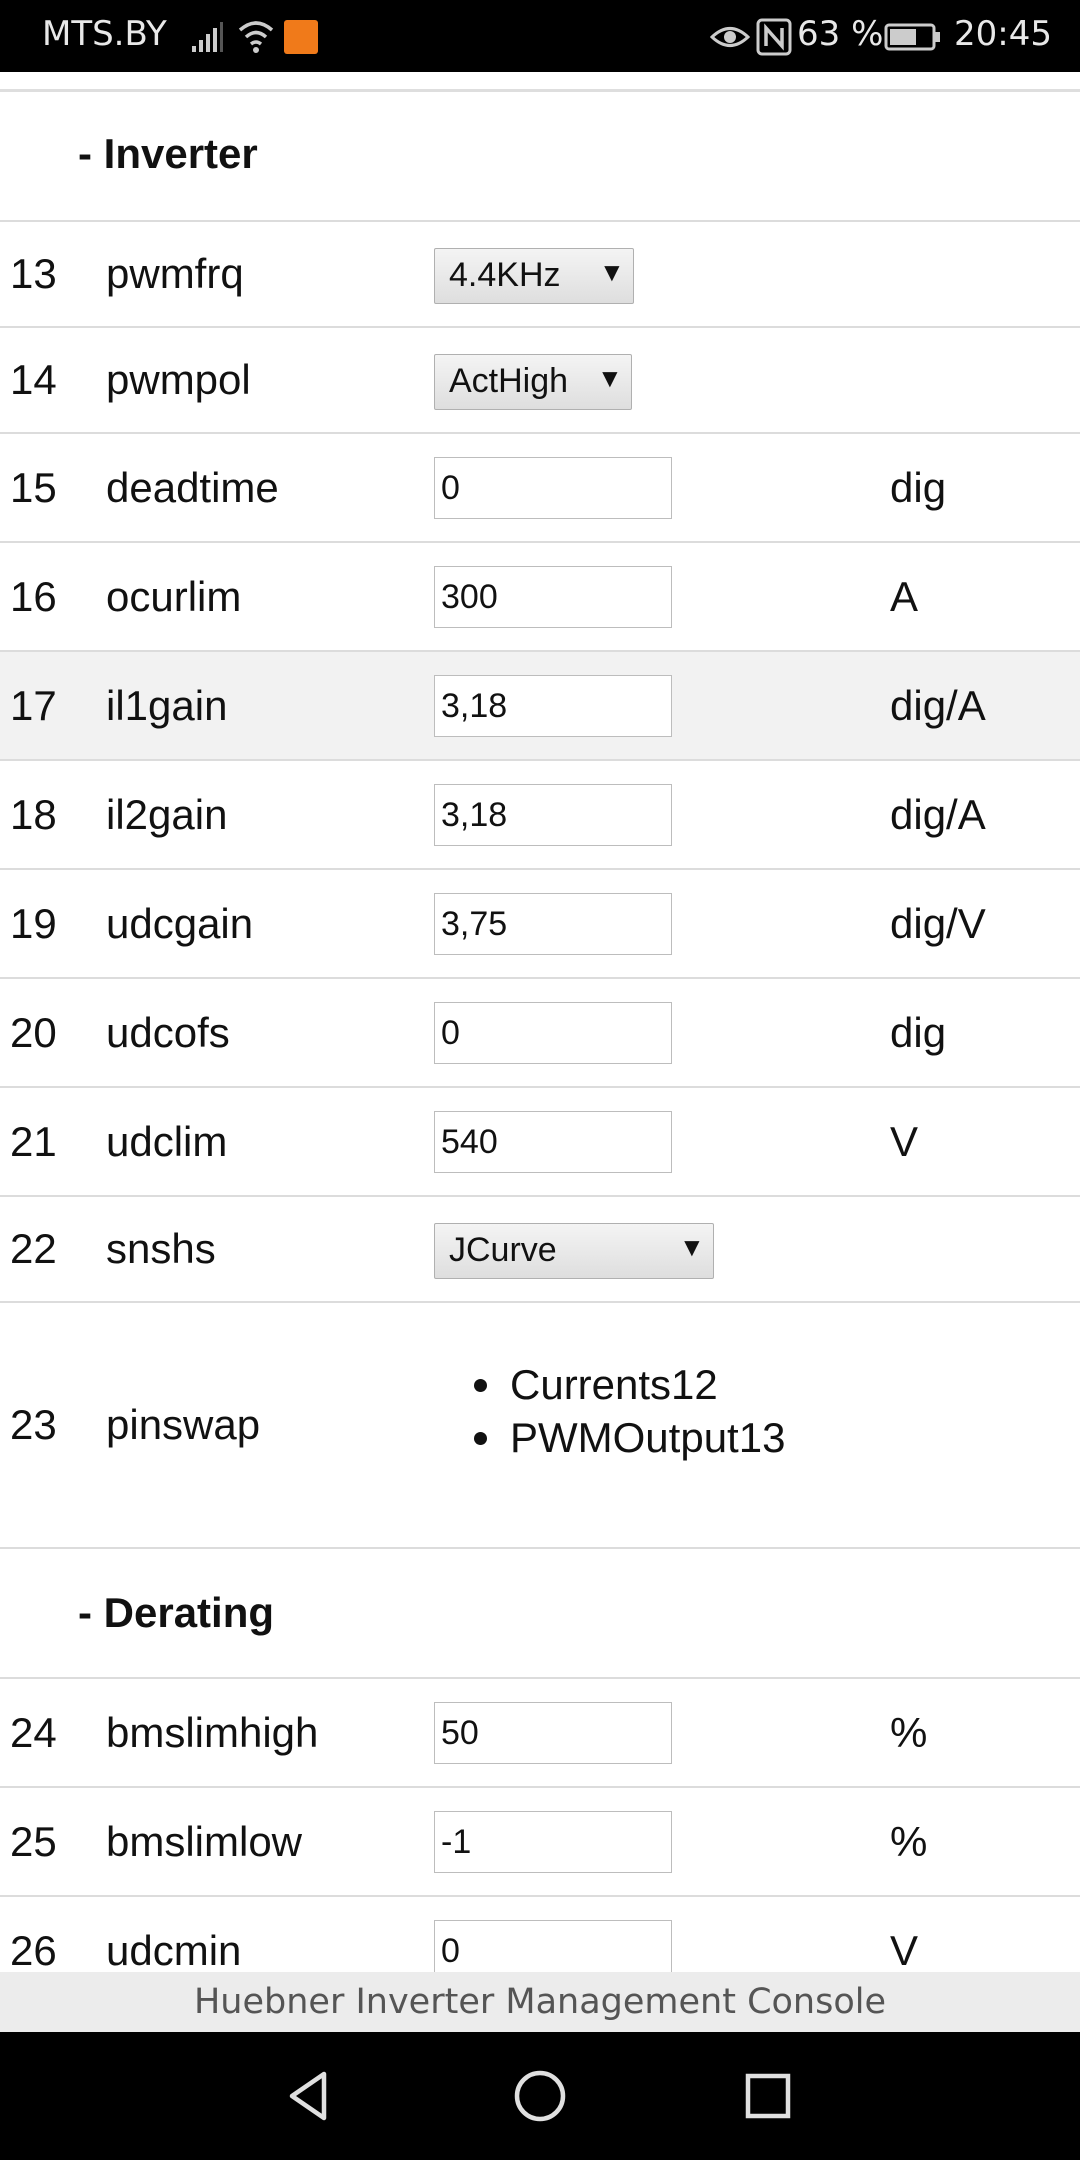 The image size is (1080, 2160). What do you see at coordinates (553, 815) in the screenshot?
I see `il2gain-input` at bounding box center [553, 815].